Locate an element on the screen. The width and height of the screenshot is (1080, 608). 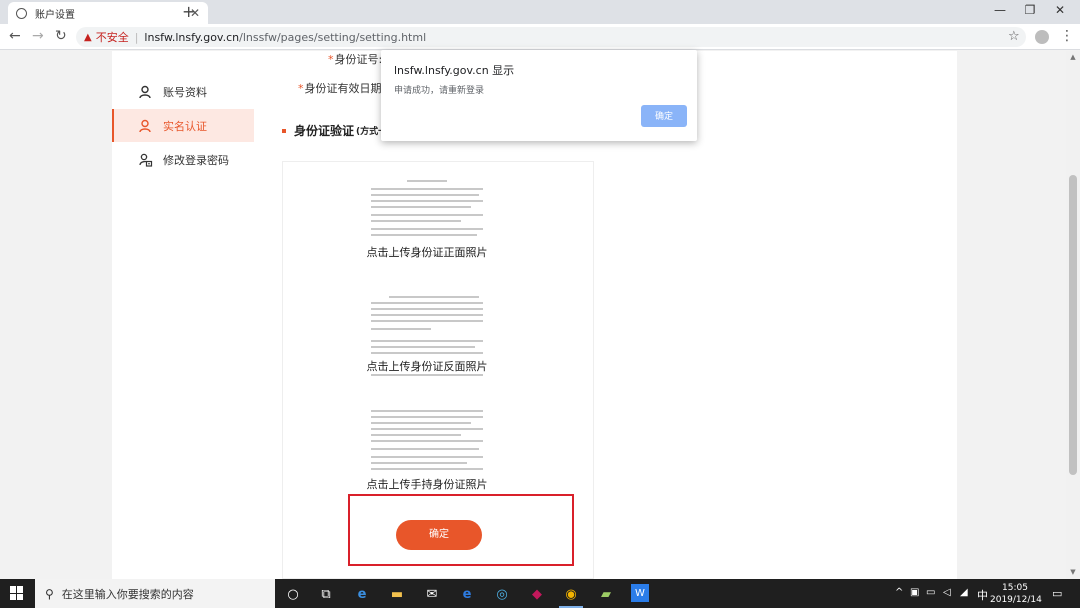
dialog-message: 申请成功，请重新登录 is located at coordinates (439, 91).